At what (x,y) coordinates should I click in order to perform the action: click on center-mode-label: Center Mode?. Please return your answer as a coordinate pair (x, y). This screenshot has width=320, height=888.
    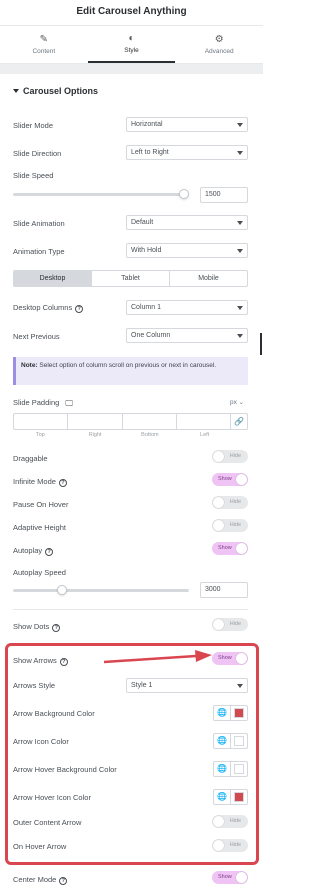
    Looking at the image, I should click on (40, 880).